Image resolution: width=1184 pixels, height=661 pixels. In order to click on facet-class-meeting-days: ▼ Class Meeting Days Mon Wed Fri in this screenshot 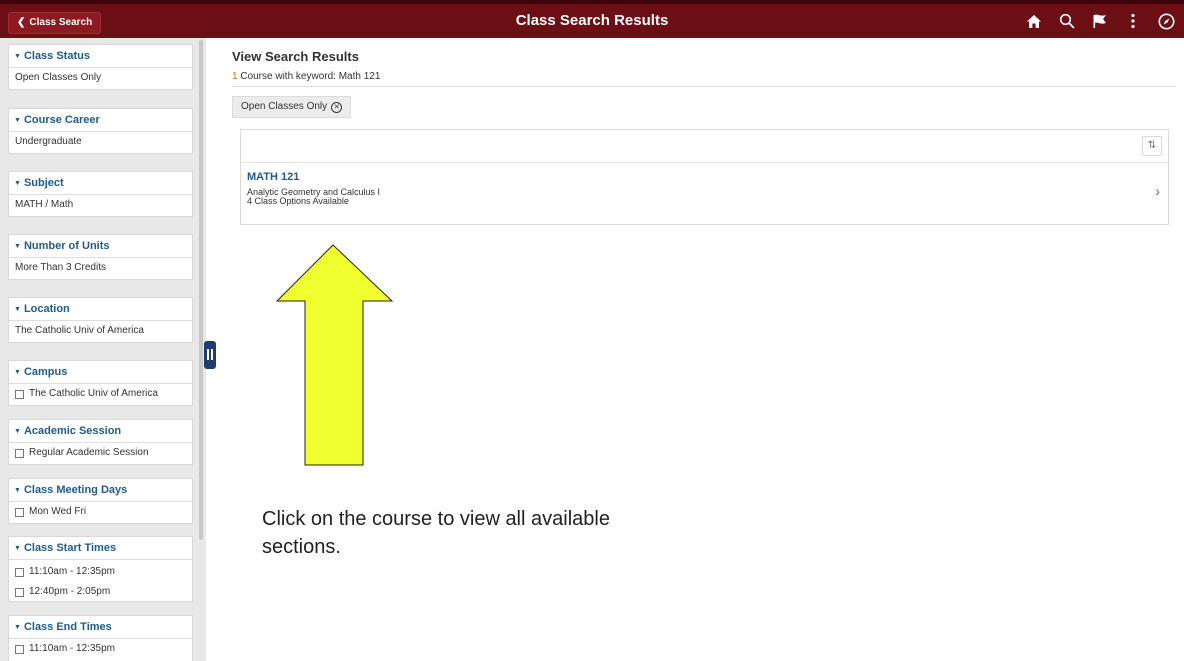, I will do `click(100, 501)`.